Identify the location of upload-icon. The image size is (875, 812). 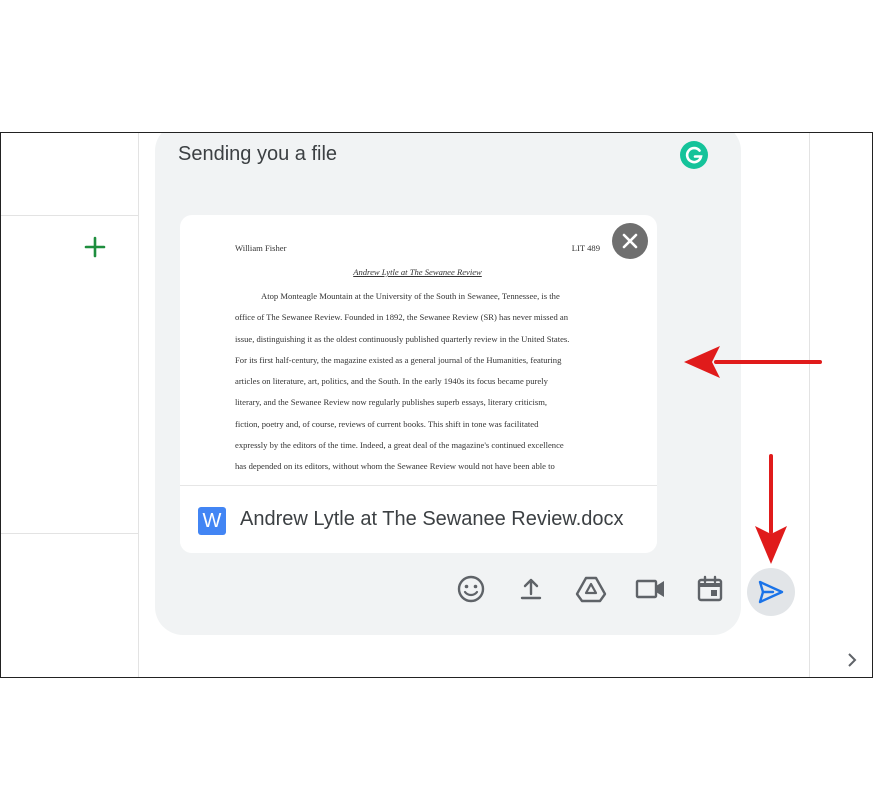
(531, 589).